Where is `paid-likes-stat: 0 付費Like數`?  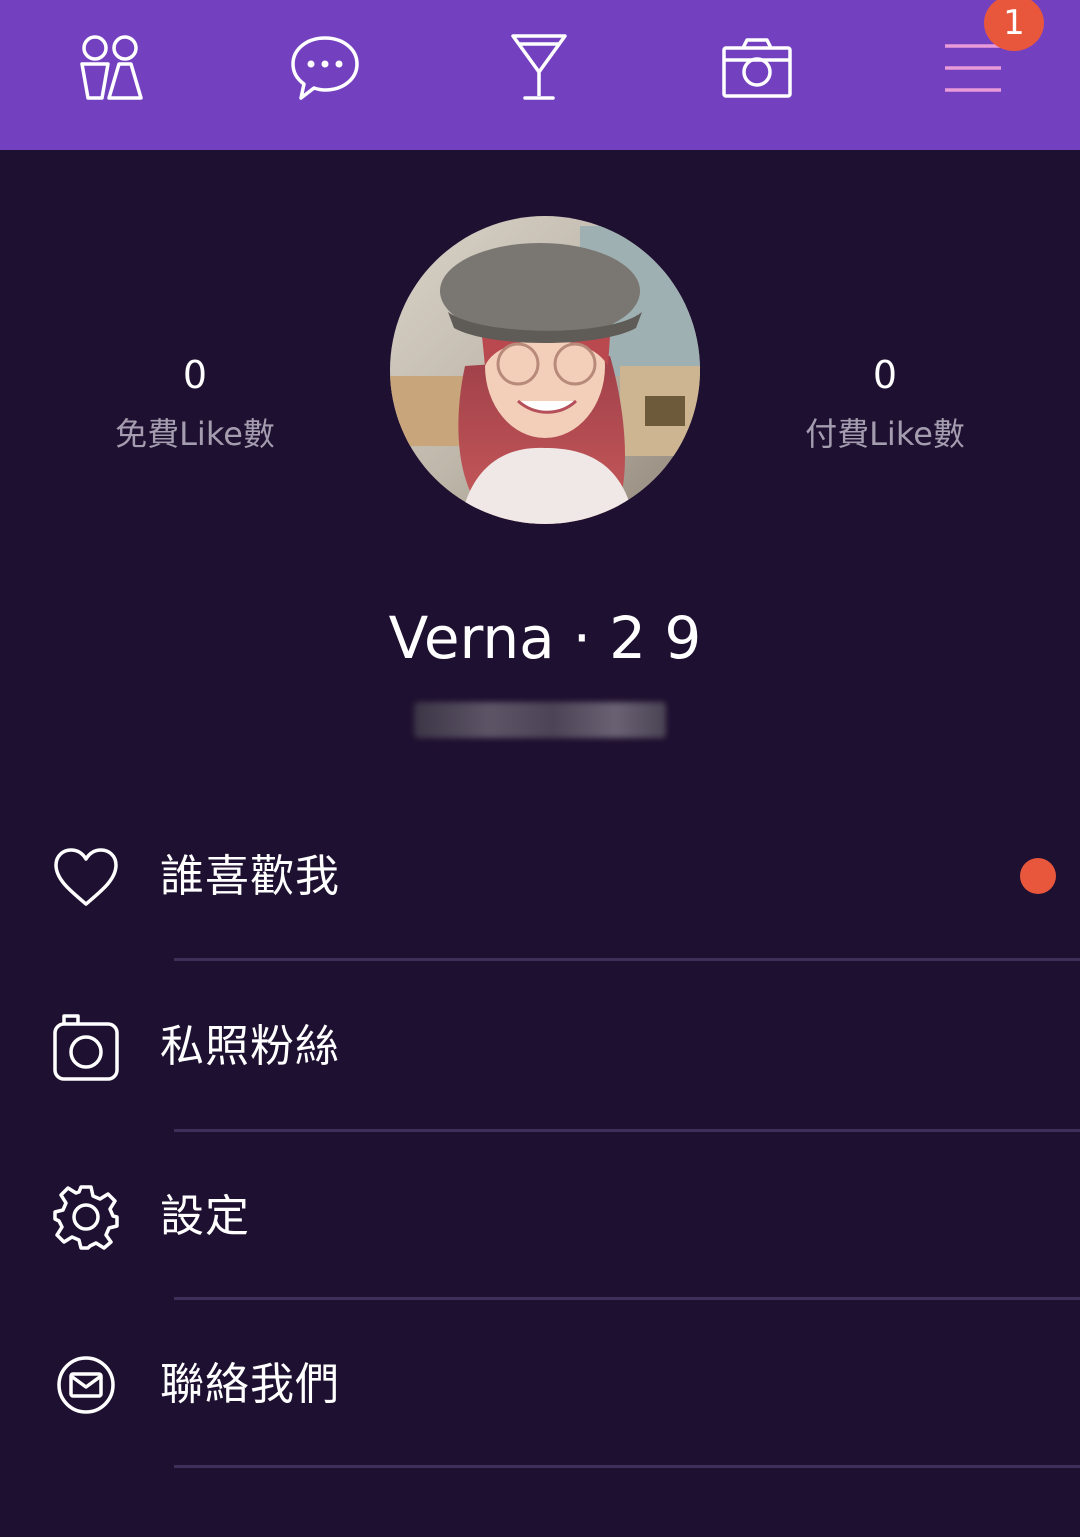 paid-likes-stat: 0 付費Like數 is located at coordinates (885, 403).